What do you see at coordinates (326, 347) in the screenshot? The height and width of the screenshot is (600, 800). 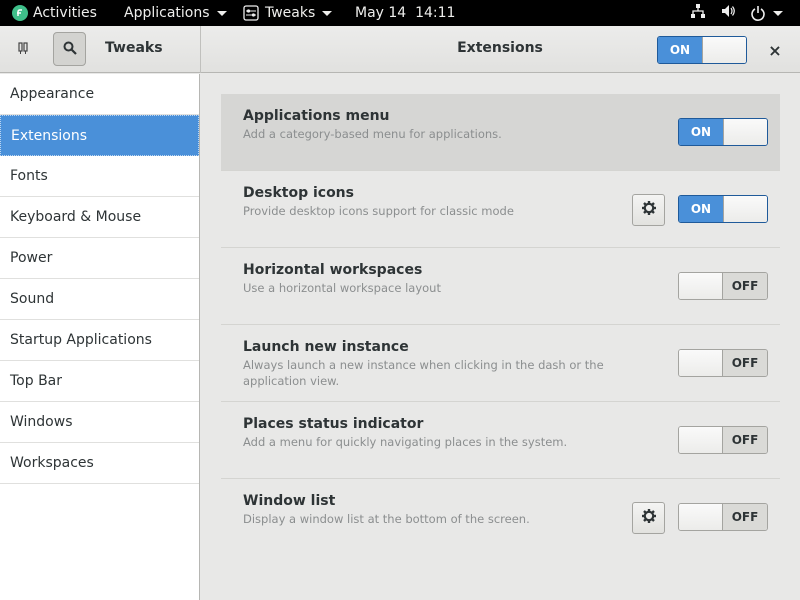 I see `extension-title: Launch new instance` at bounding box center [326, 347].